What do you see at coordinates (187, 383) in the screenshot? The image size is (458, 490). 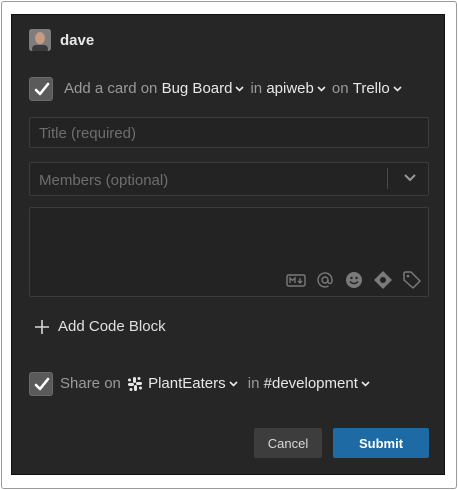 I see `workspace-dropdown: PlantEaters` at bounding box center [187, 383].